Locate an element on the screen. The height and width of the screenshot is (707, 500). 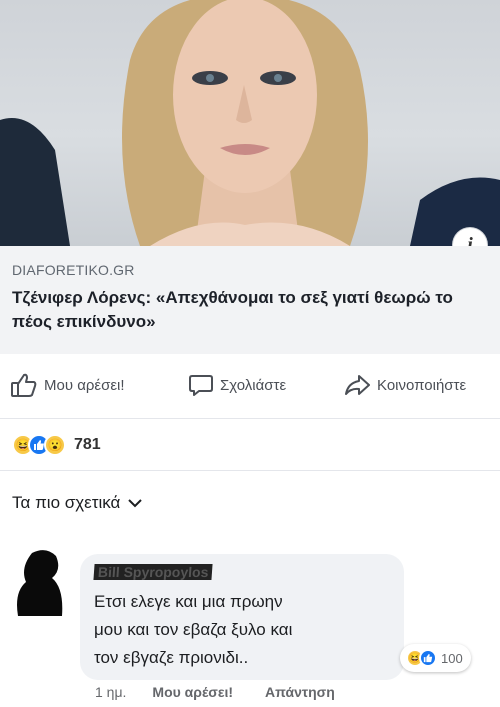
link-source: DIAFORETIKO.GR is located at coordinates (73, 270).